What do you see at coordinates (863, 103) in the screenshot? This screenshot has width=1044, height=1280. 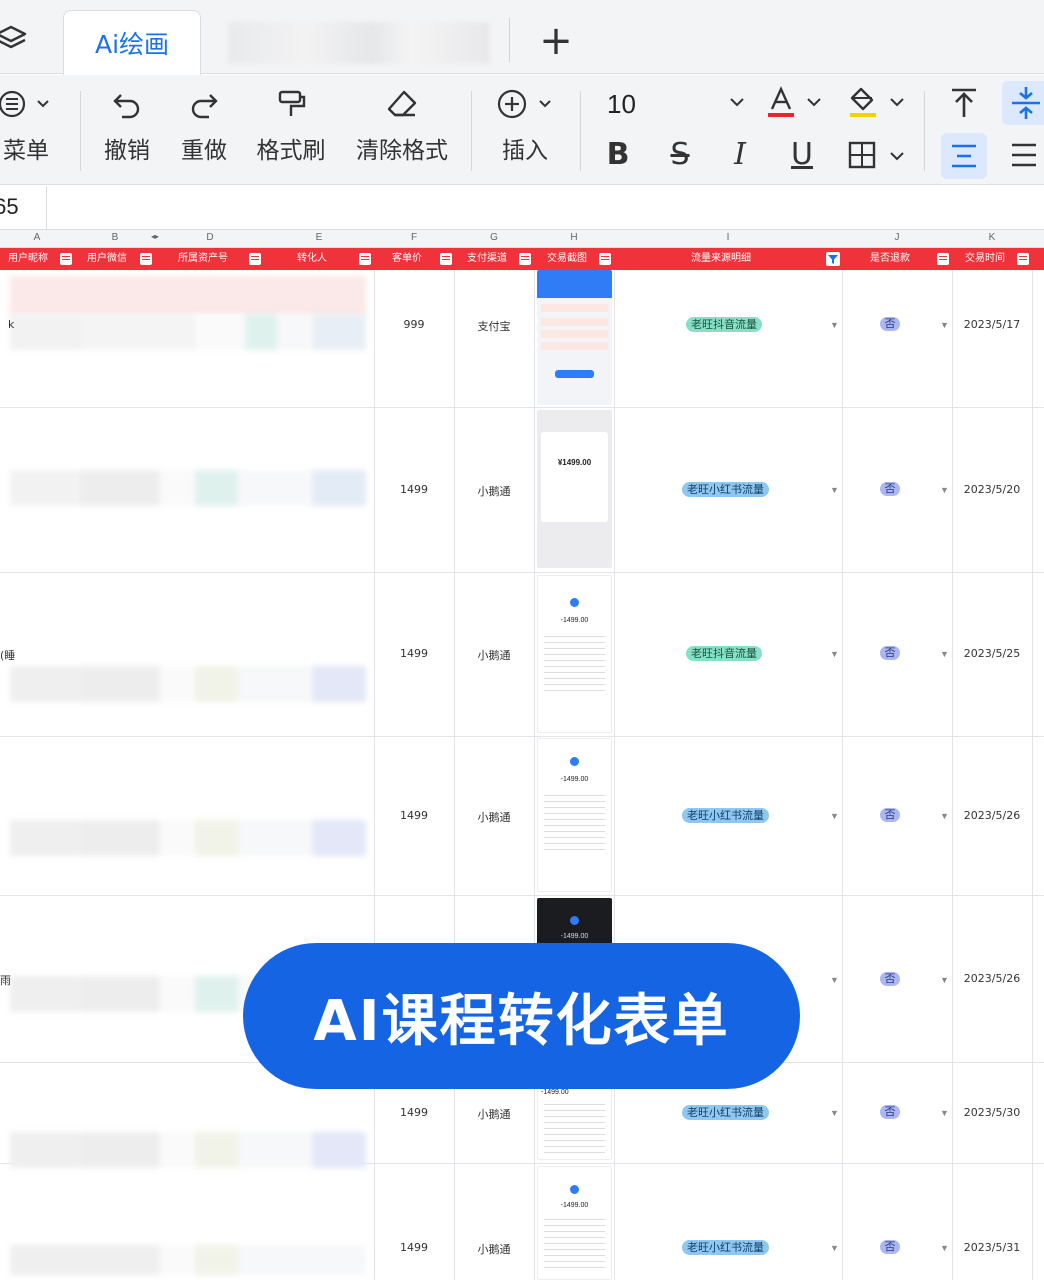 I see `fill-color-button` at bounding box center [863, 103].